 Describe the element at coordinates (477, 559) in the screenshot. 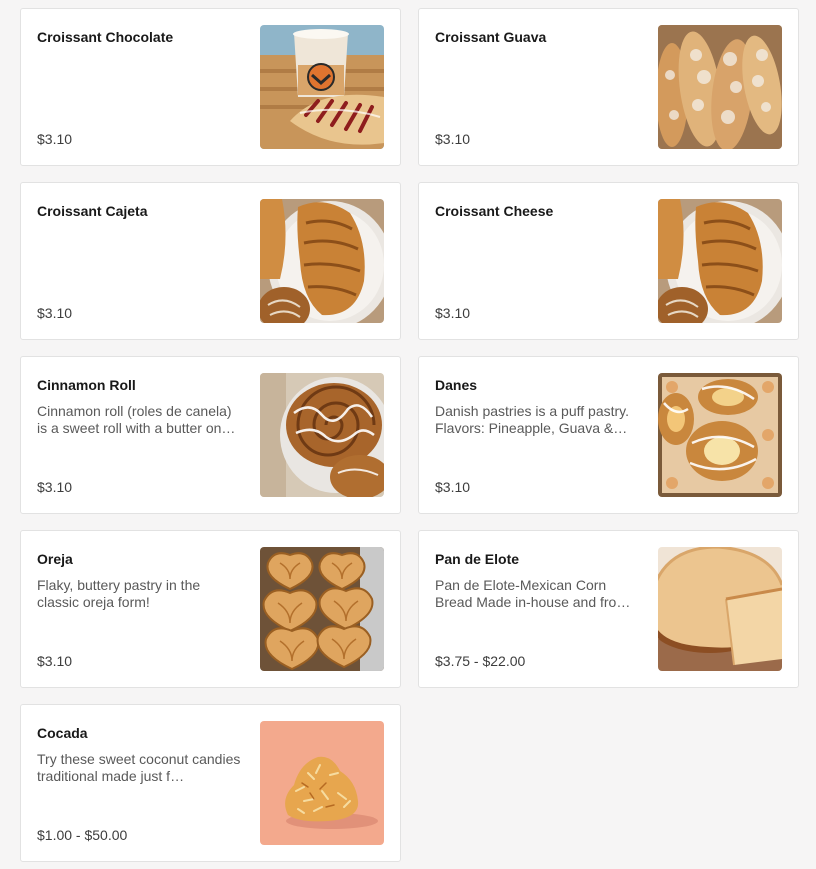

I see `menu-item-name: Pan de Elote` at that location.